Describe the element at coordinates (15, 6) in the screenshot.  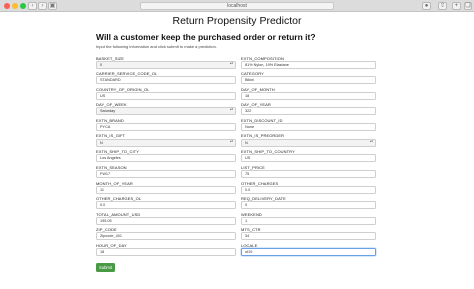
I see `minimize-window-button` at that location.